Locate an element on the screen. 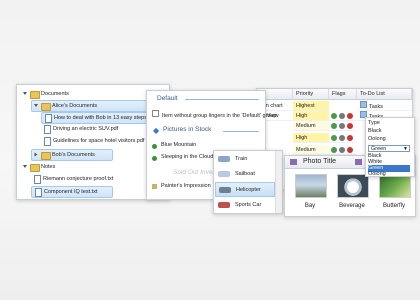 Image resolution: width=420 pixels, height=300 pixels. item-icon is located at coordinates (155, 113).